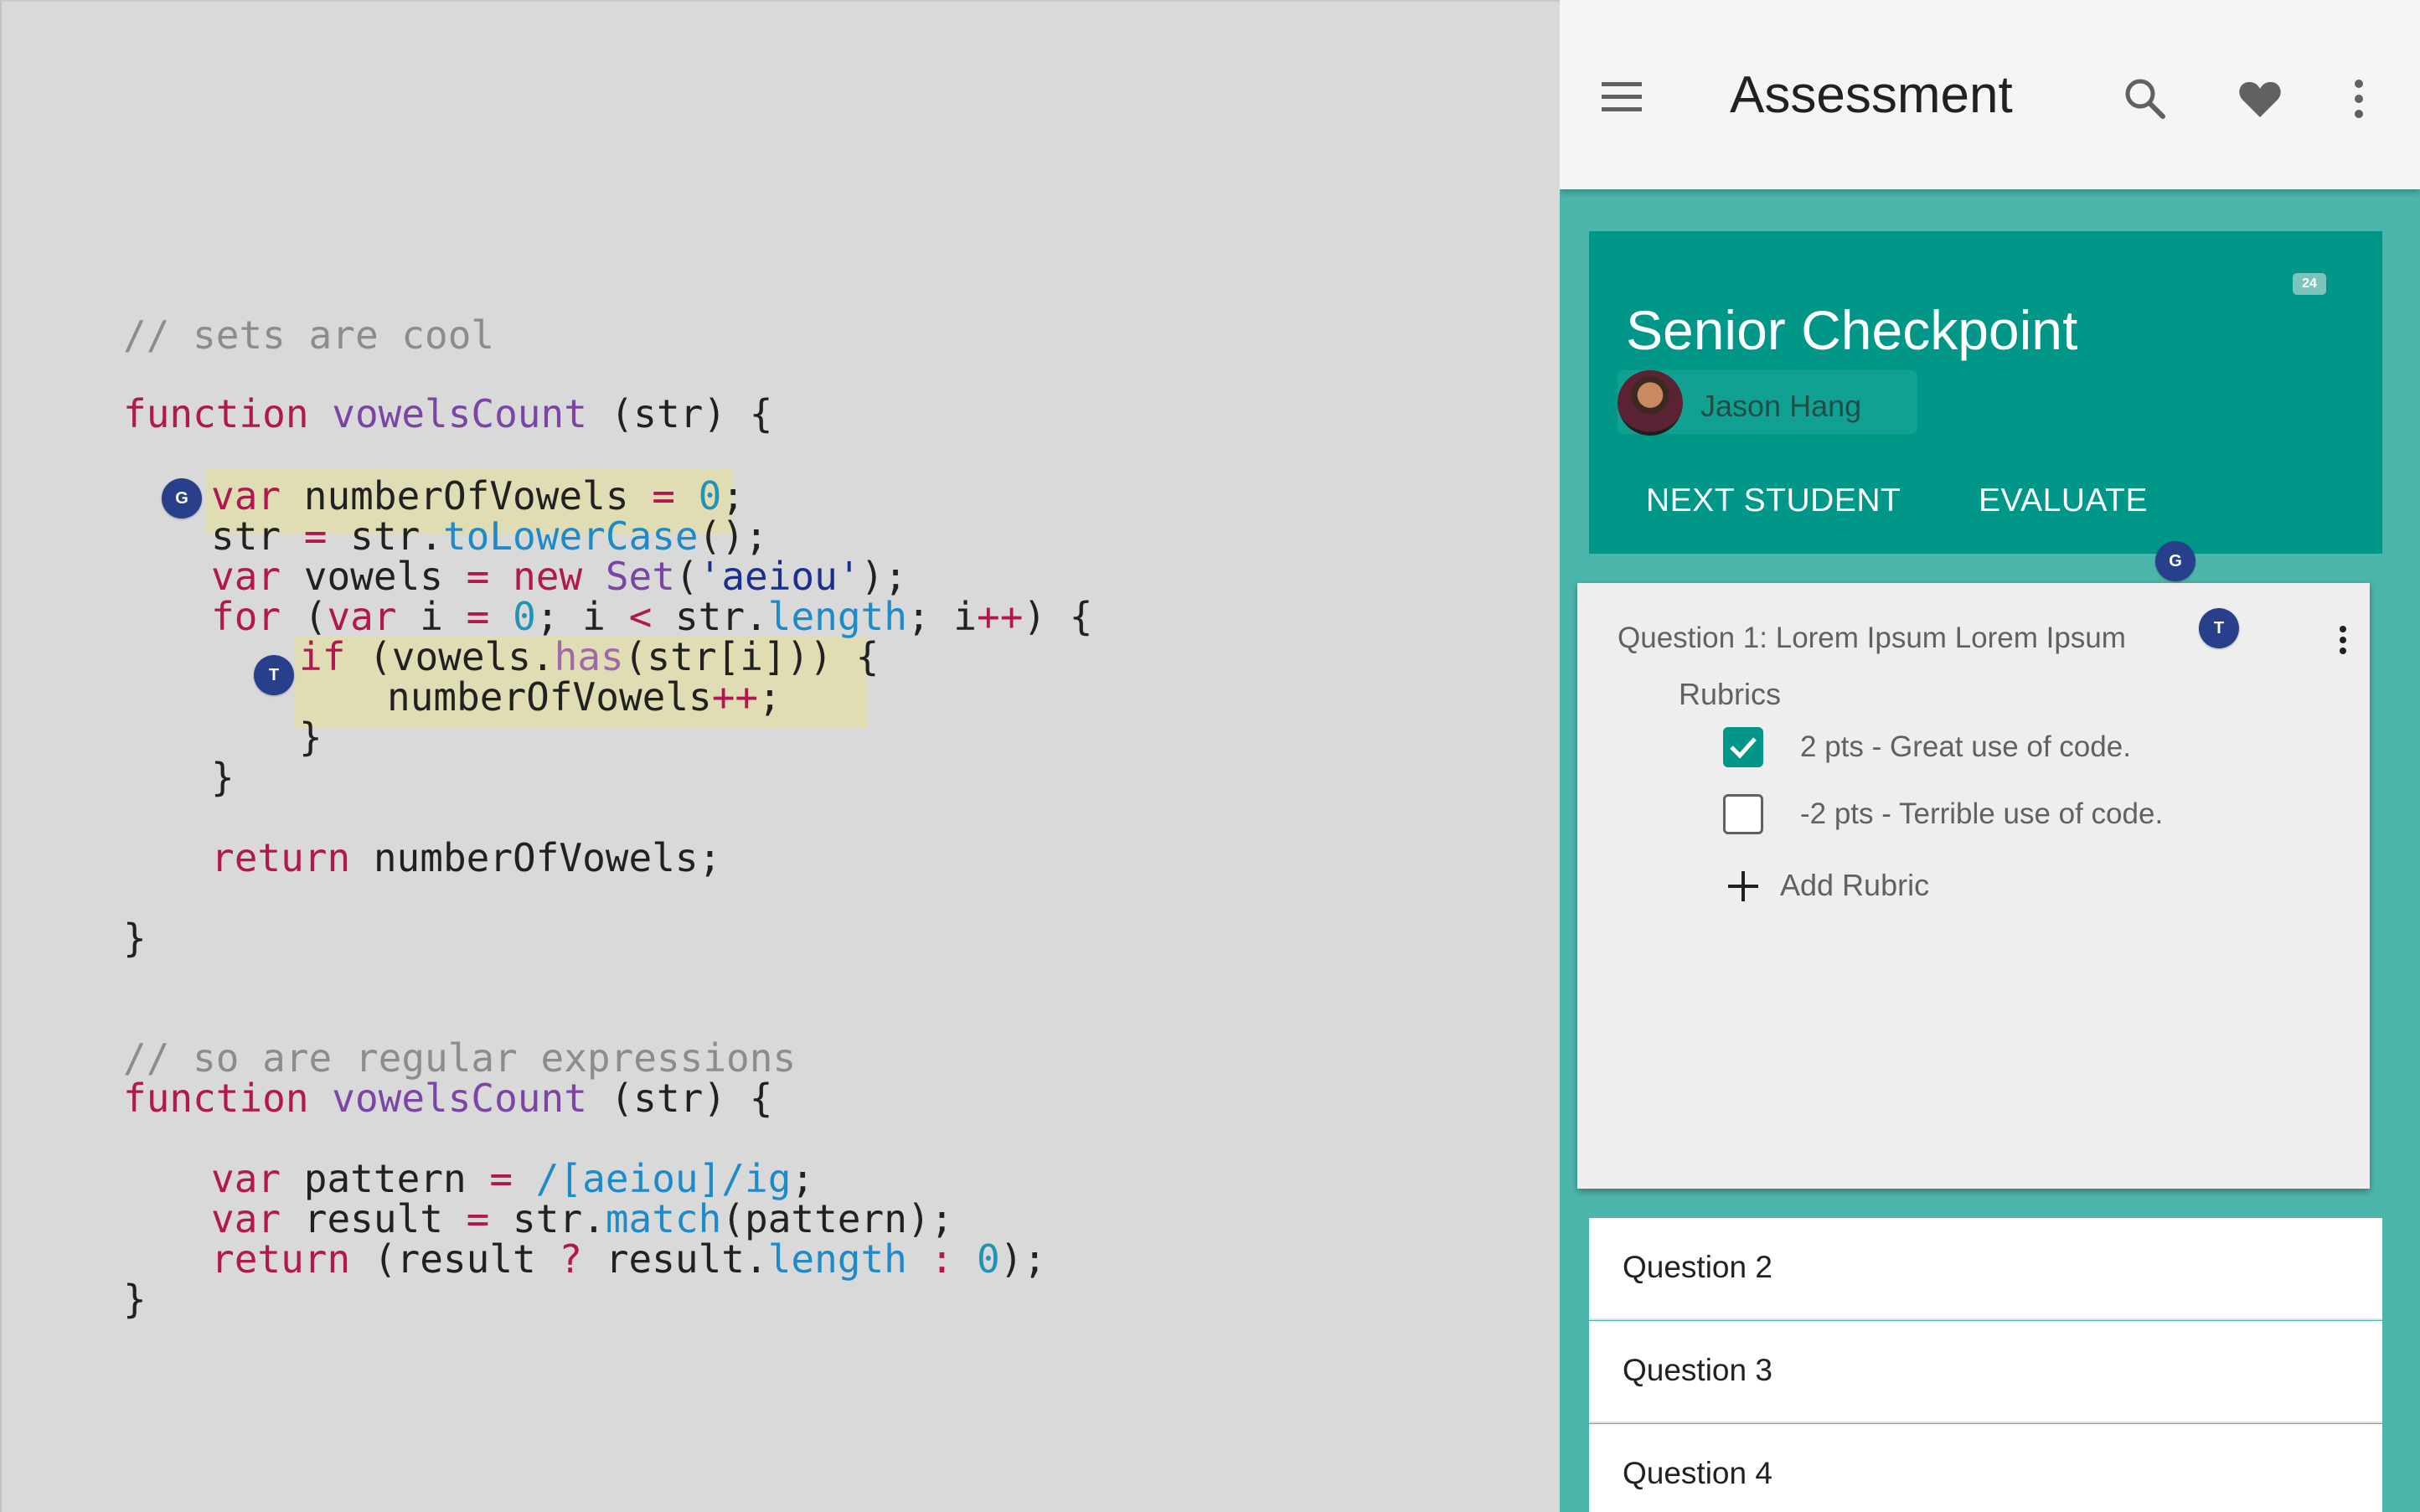  I want to click on code-line: for (var i = 0; i < str.length; i++) {, so click(652, 616).